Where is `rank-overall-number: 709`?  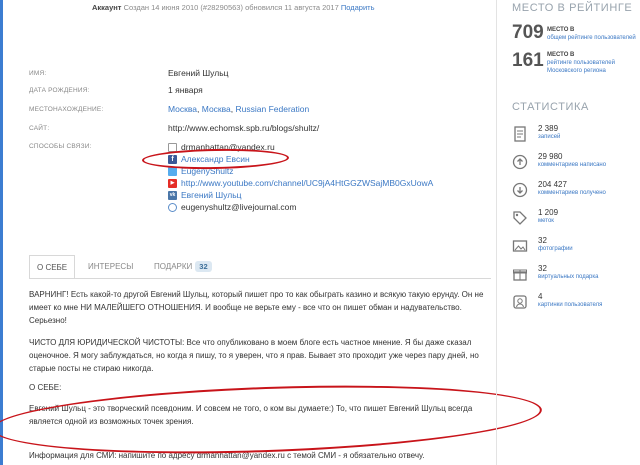 rank-overall-number: 709 is located at coordinates (528, 32).